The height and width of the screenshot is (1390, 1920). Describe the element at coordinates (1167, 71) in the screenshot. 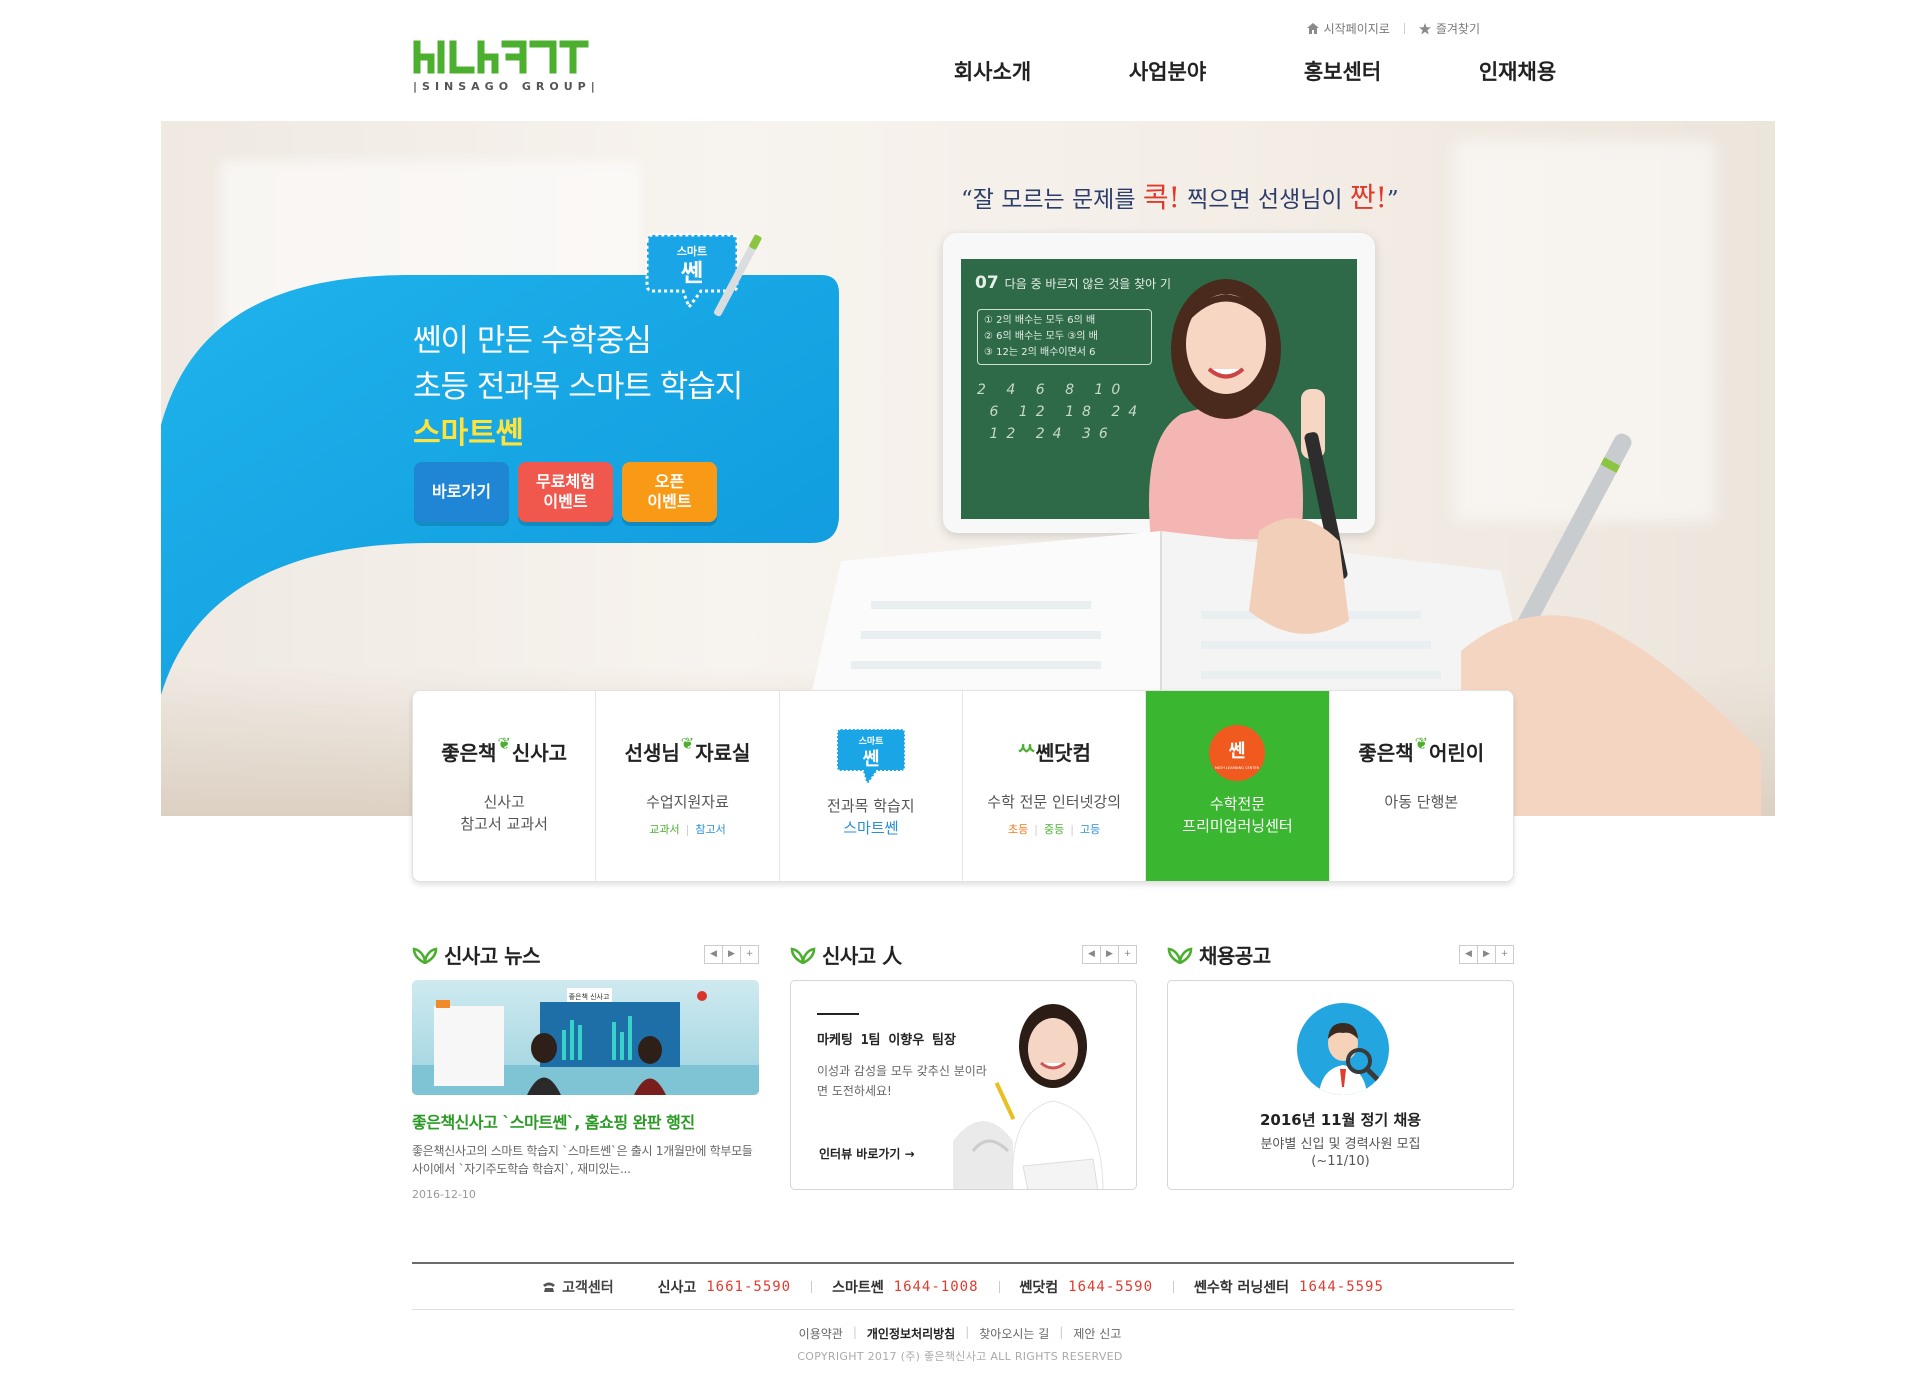

I see `nav-business: 사업분야` at that location.